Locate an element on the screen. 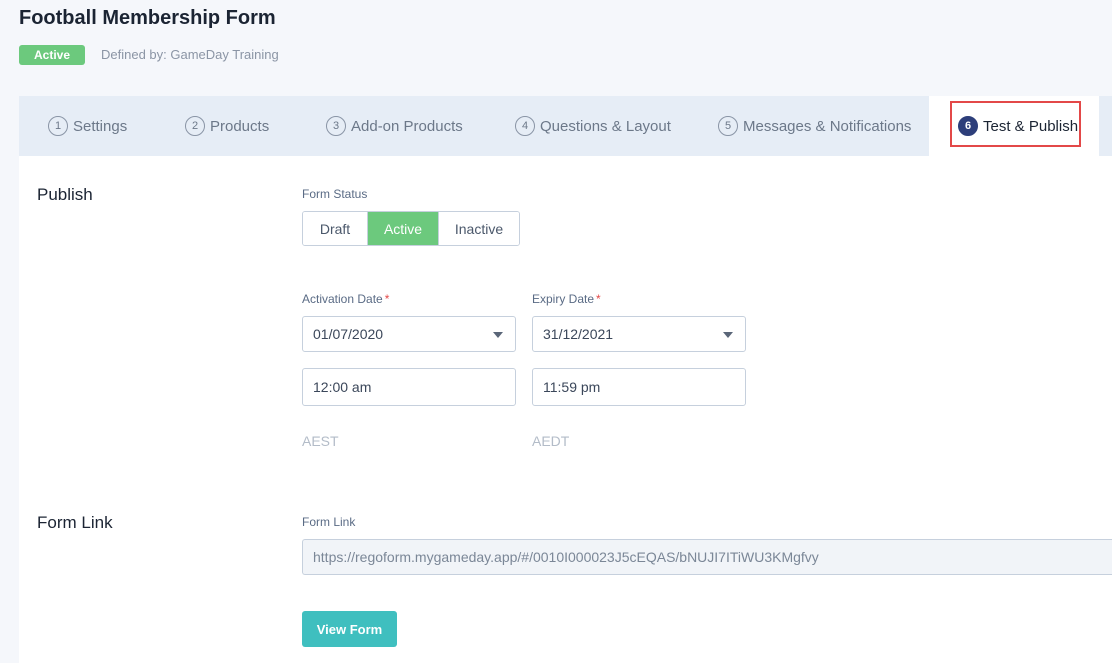 This screenshot has height=663, width=1112. tab-label: Test & Publish is located at coordinates (1031, 126).